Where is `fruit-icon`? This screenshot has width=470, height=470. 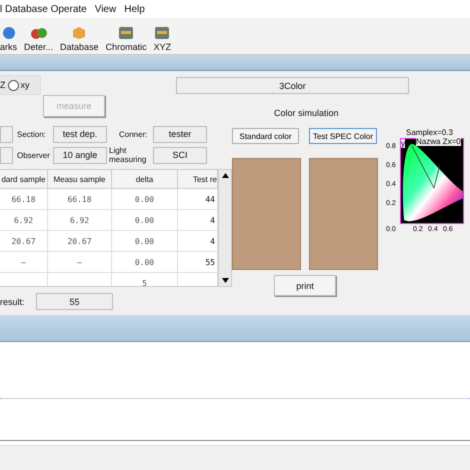 fruit-icon is located at coordinates (39, 33).